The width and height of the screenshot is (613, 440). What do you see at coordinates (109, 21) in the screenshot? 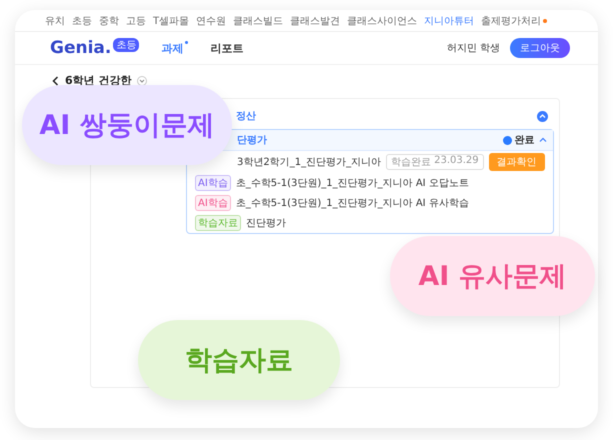
I see `nav-link: 중학` at bounding box center [109, 21].